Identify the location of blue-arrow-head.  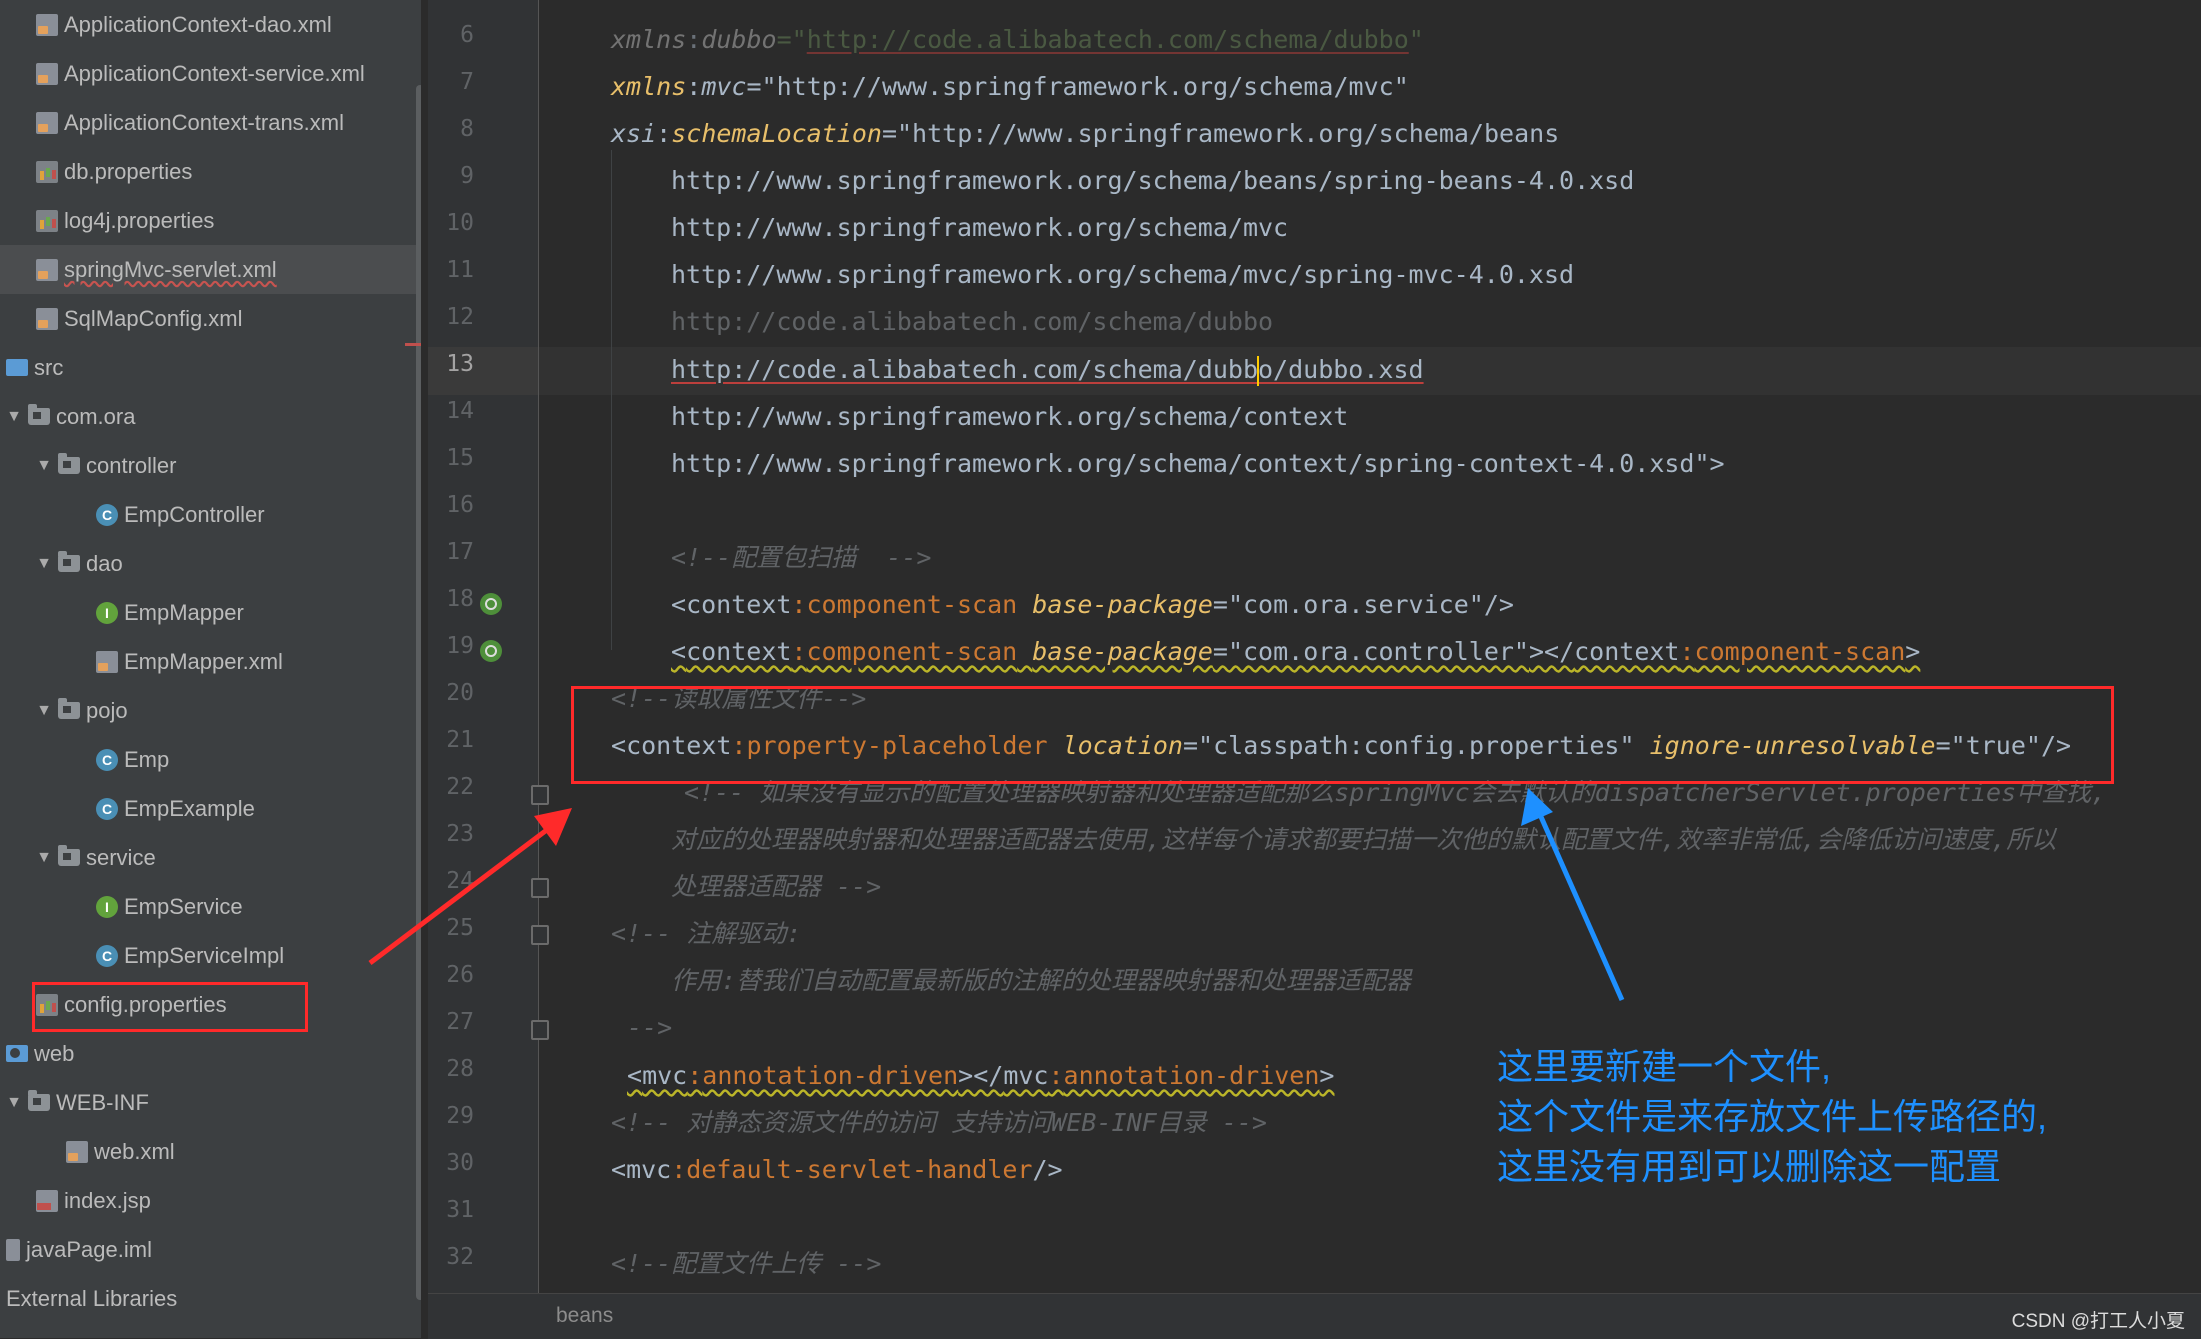
(1537, 807).